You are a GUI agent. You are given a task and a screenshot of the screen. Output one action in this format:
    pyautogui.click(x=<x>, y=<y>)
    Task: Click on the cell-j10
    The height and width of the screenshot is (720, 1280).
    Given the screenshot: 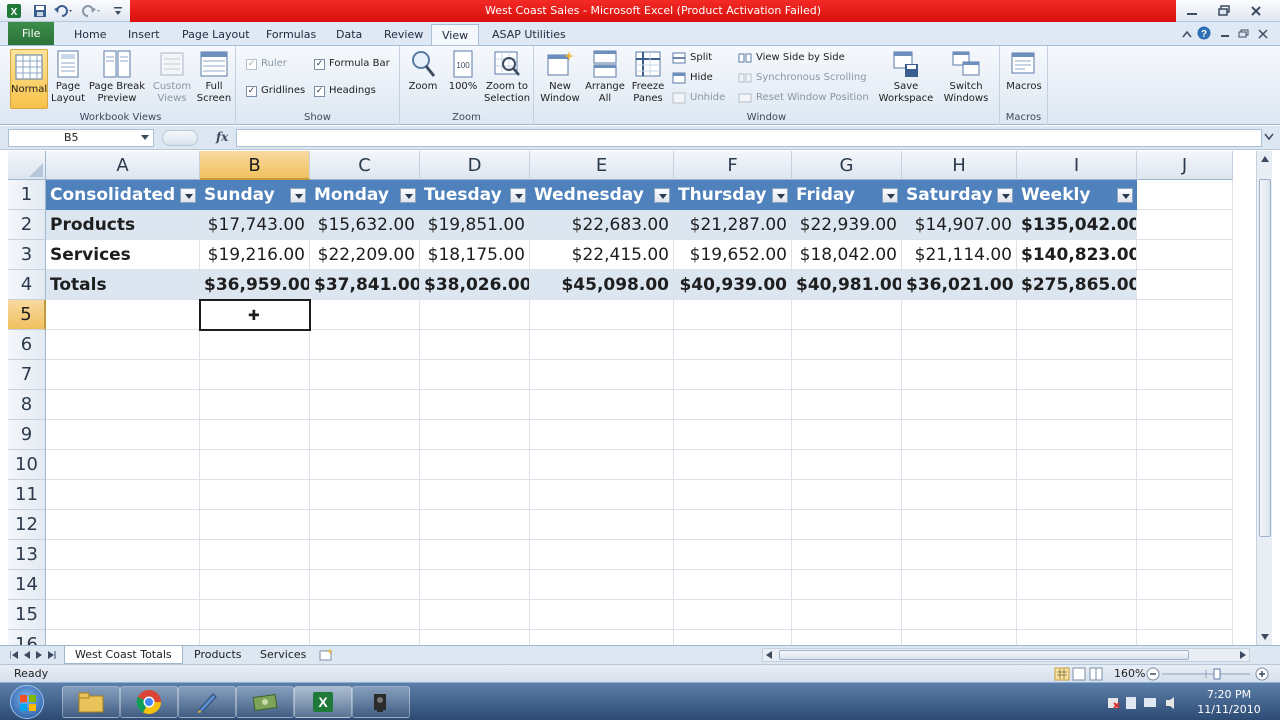 What is the action you would take?
    pyautogui.click(x=1185, y=465)
    